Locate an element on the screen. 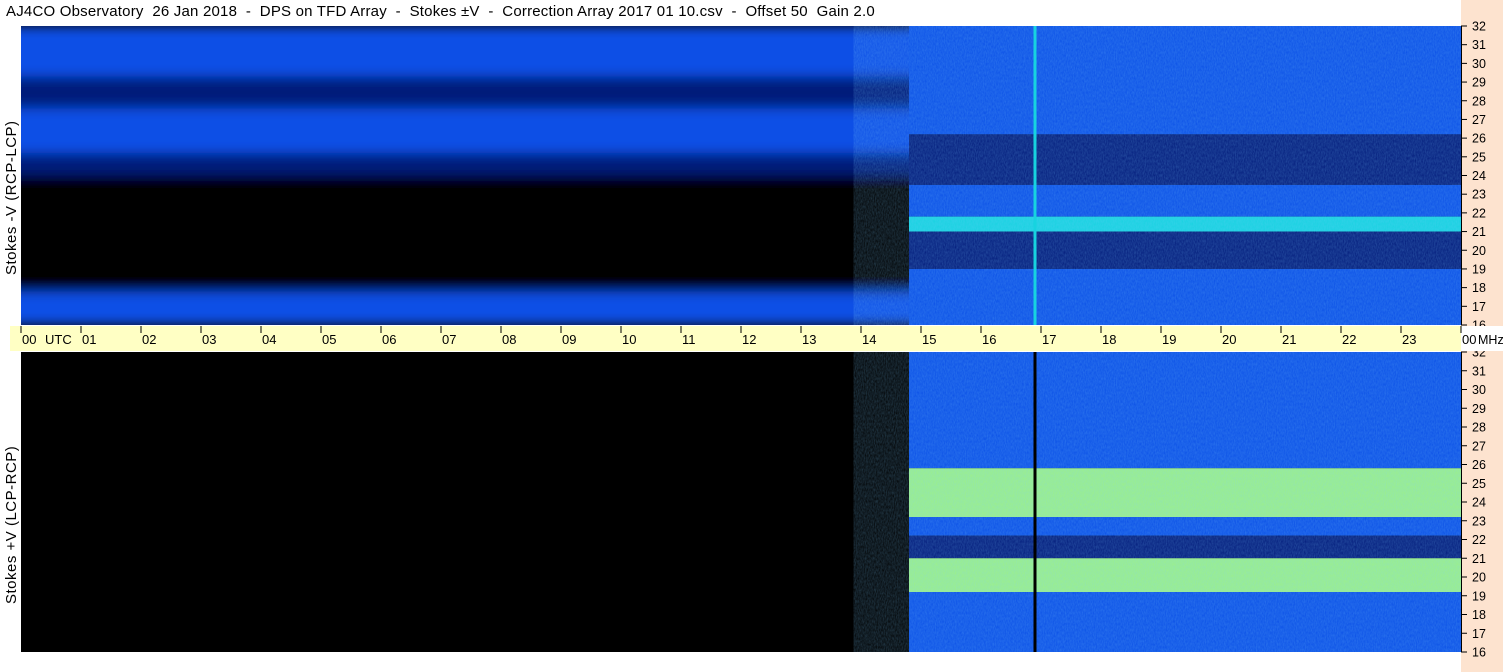  mhz-unit-label: MHz is located at coordinates (1490, 340).